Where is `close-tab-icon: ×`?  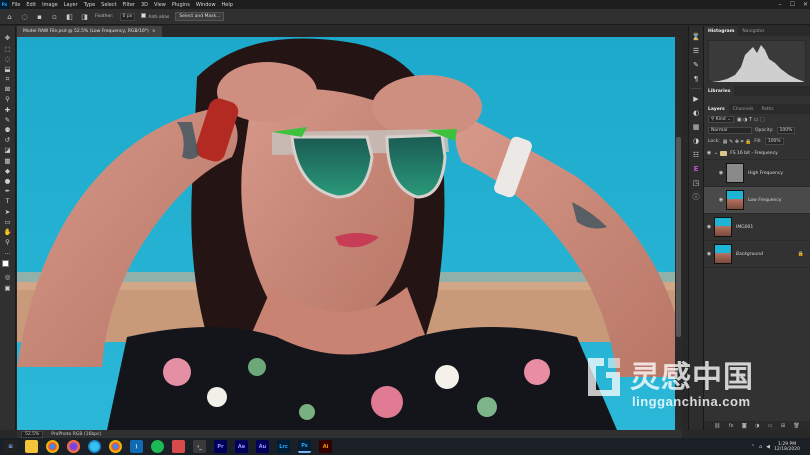
close-tab-icon: × is located at coordinates (154, 31).